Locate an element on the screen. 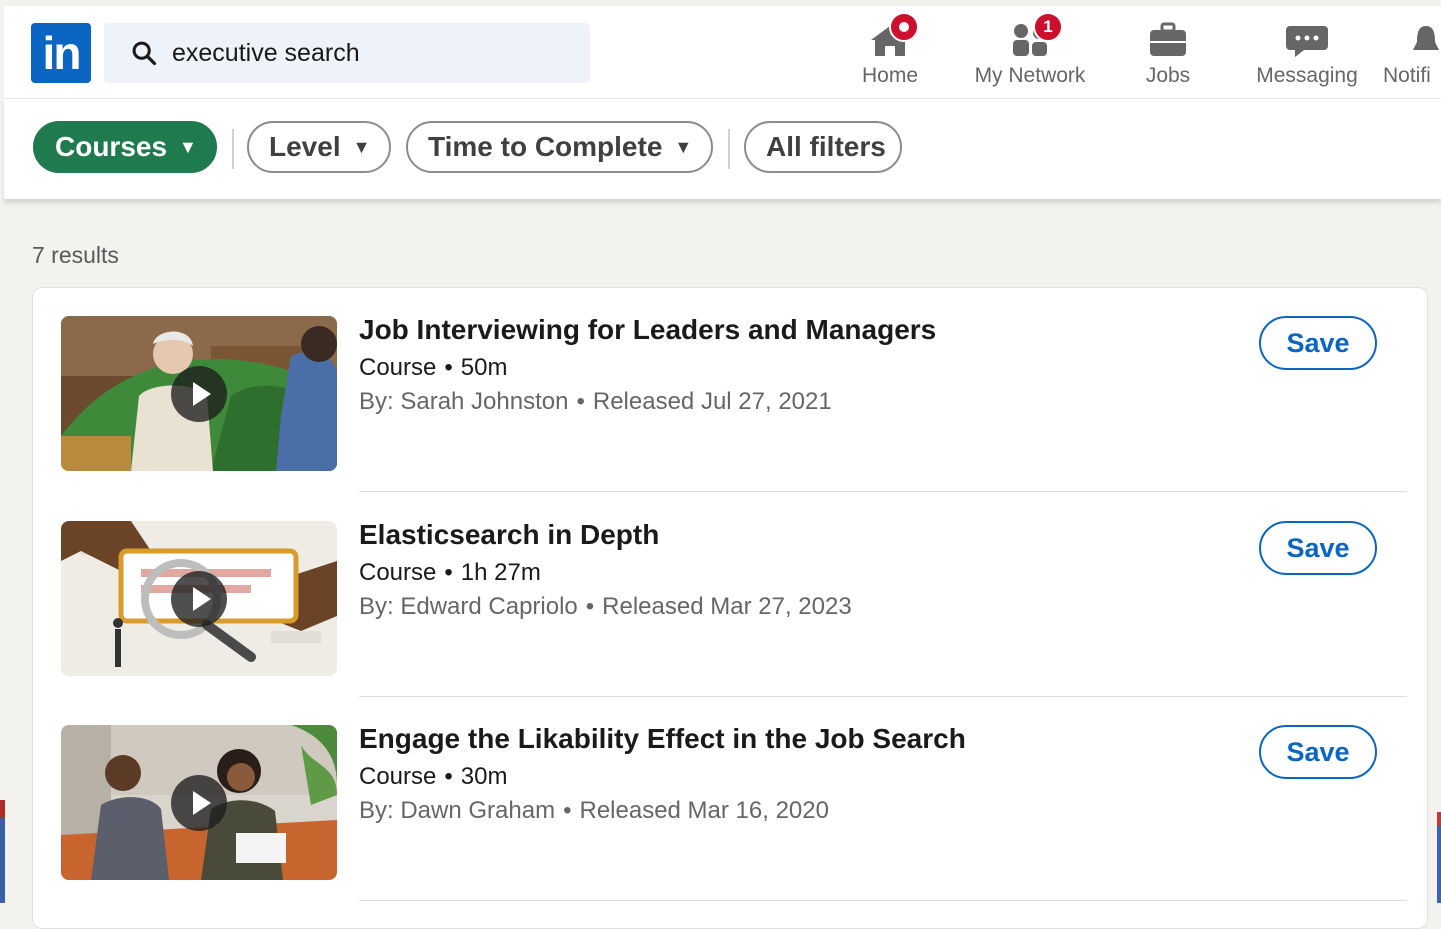  nav-my-network: 1 My Network is located at coordinates (1030, 55).